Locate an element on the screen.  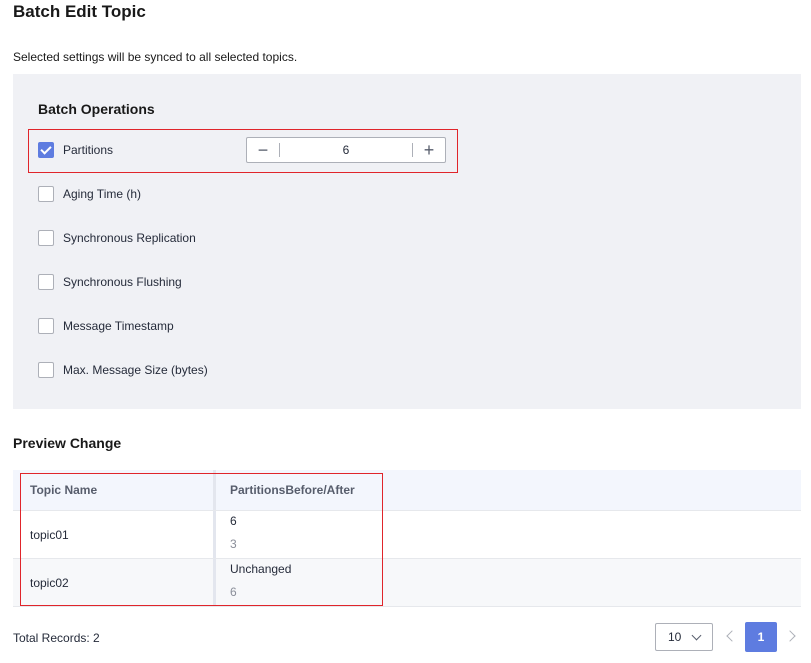
chevron-right-icon is located at coordinates (790, 636).